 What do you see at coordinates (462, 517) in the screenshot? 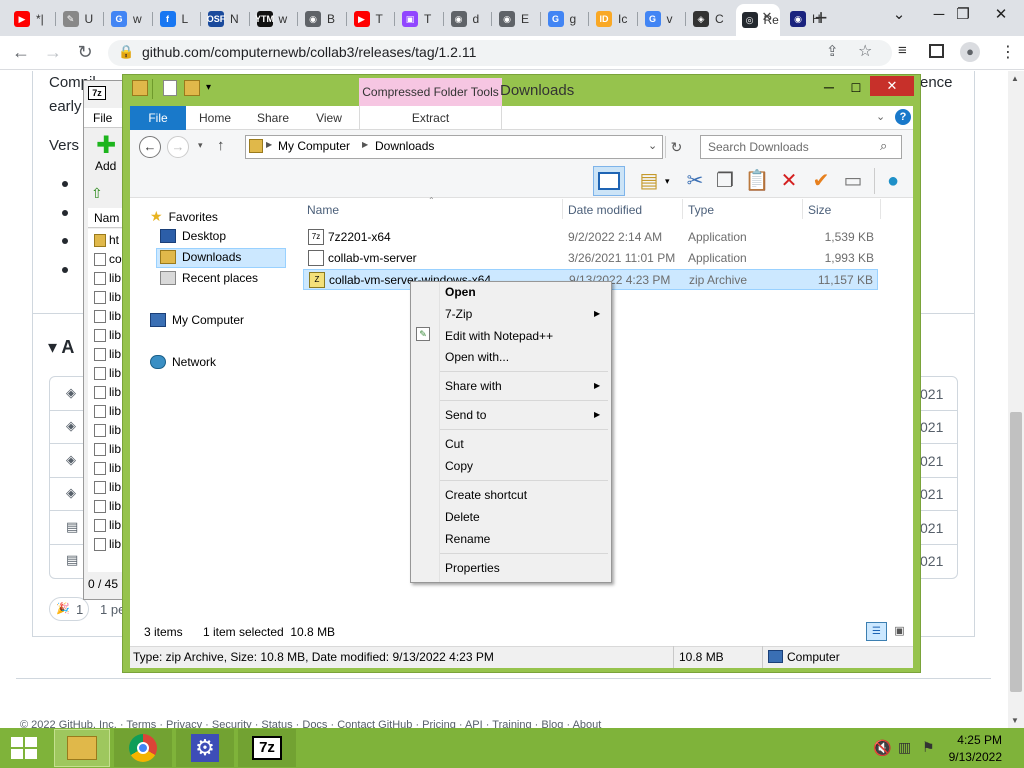
I see `menu-delete: Delete` at bounding box center [462, 517].